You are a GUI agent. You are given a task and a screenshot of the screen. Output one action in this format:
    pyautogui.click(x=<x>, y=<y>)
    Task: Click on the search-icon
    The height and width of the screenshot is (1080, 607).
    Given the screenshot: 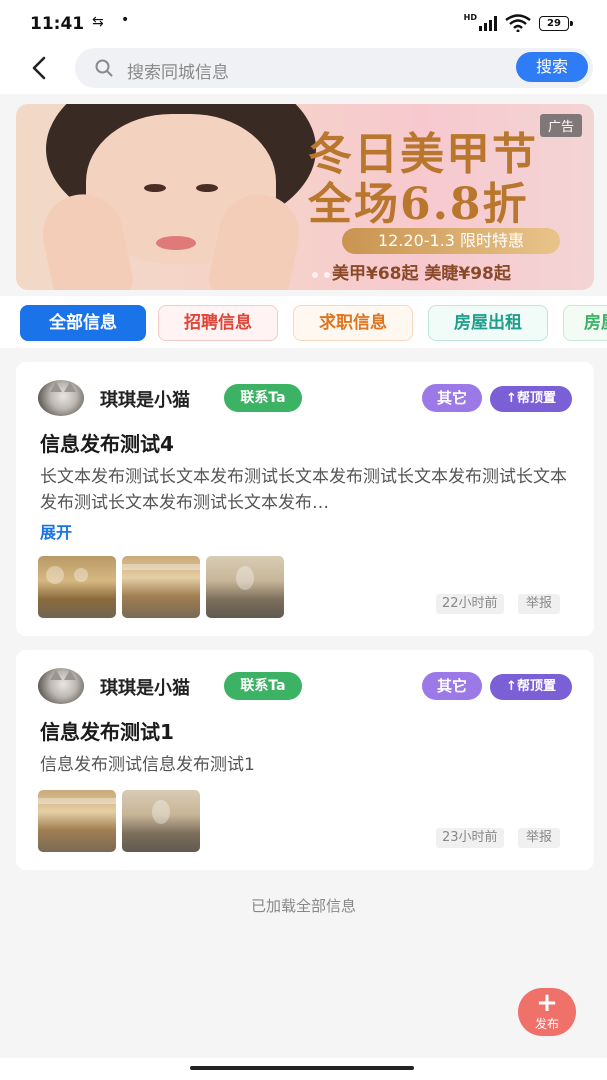 What is the action you would take?
    pyautogui.click(x=104, y=68)
    